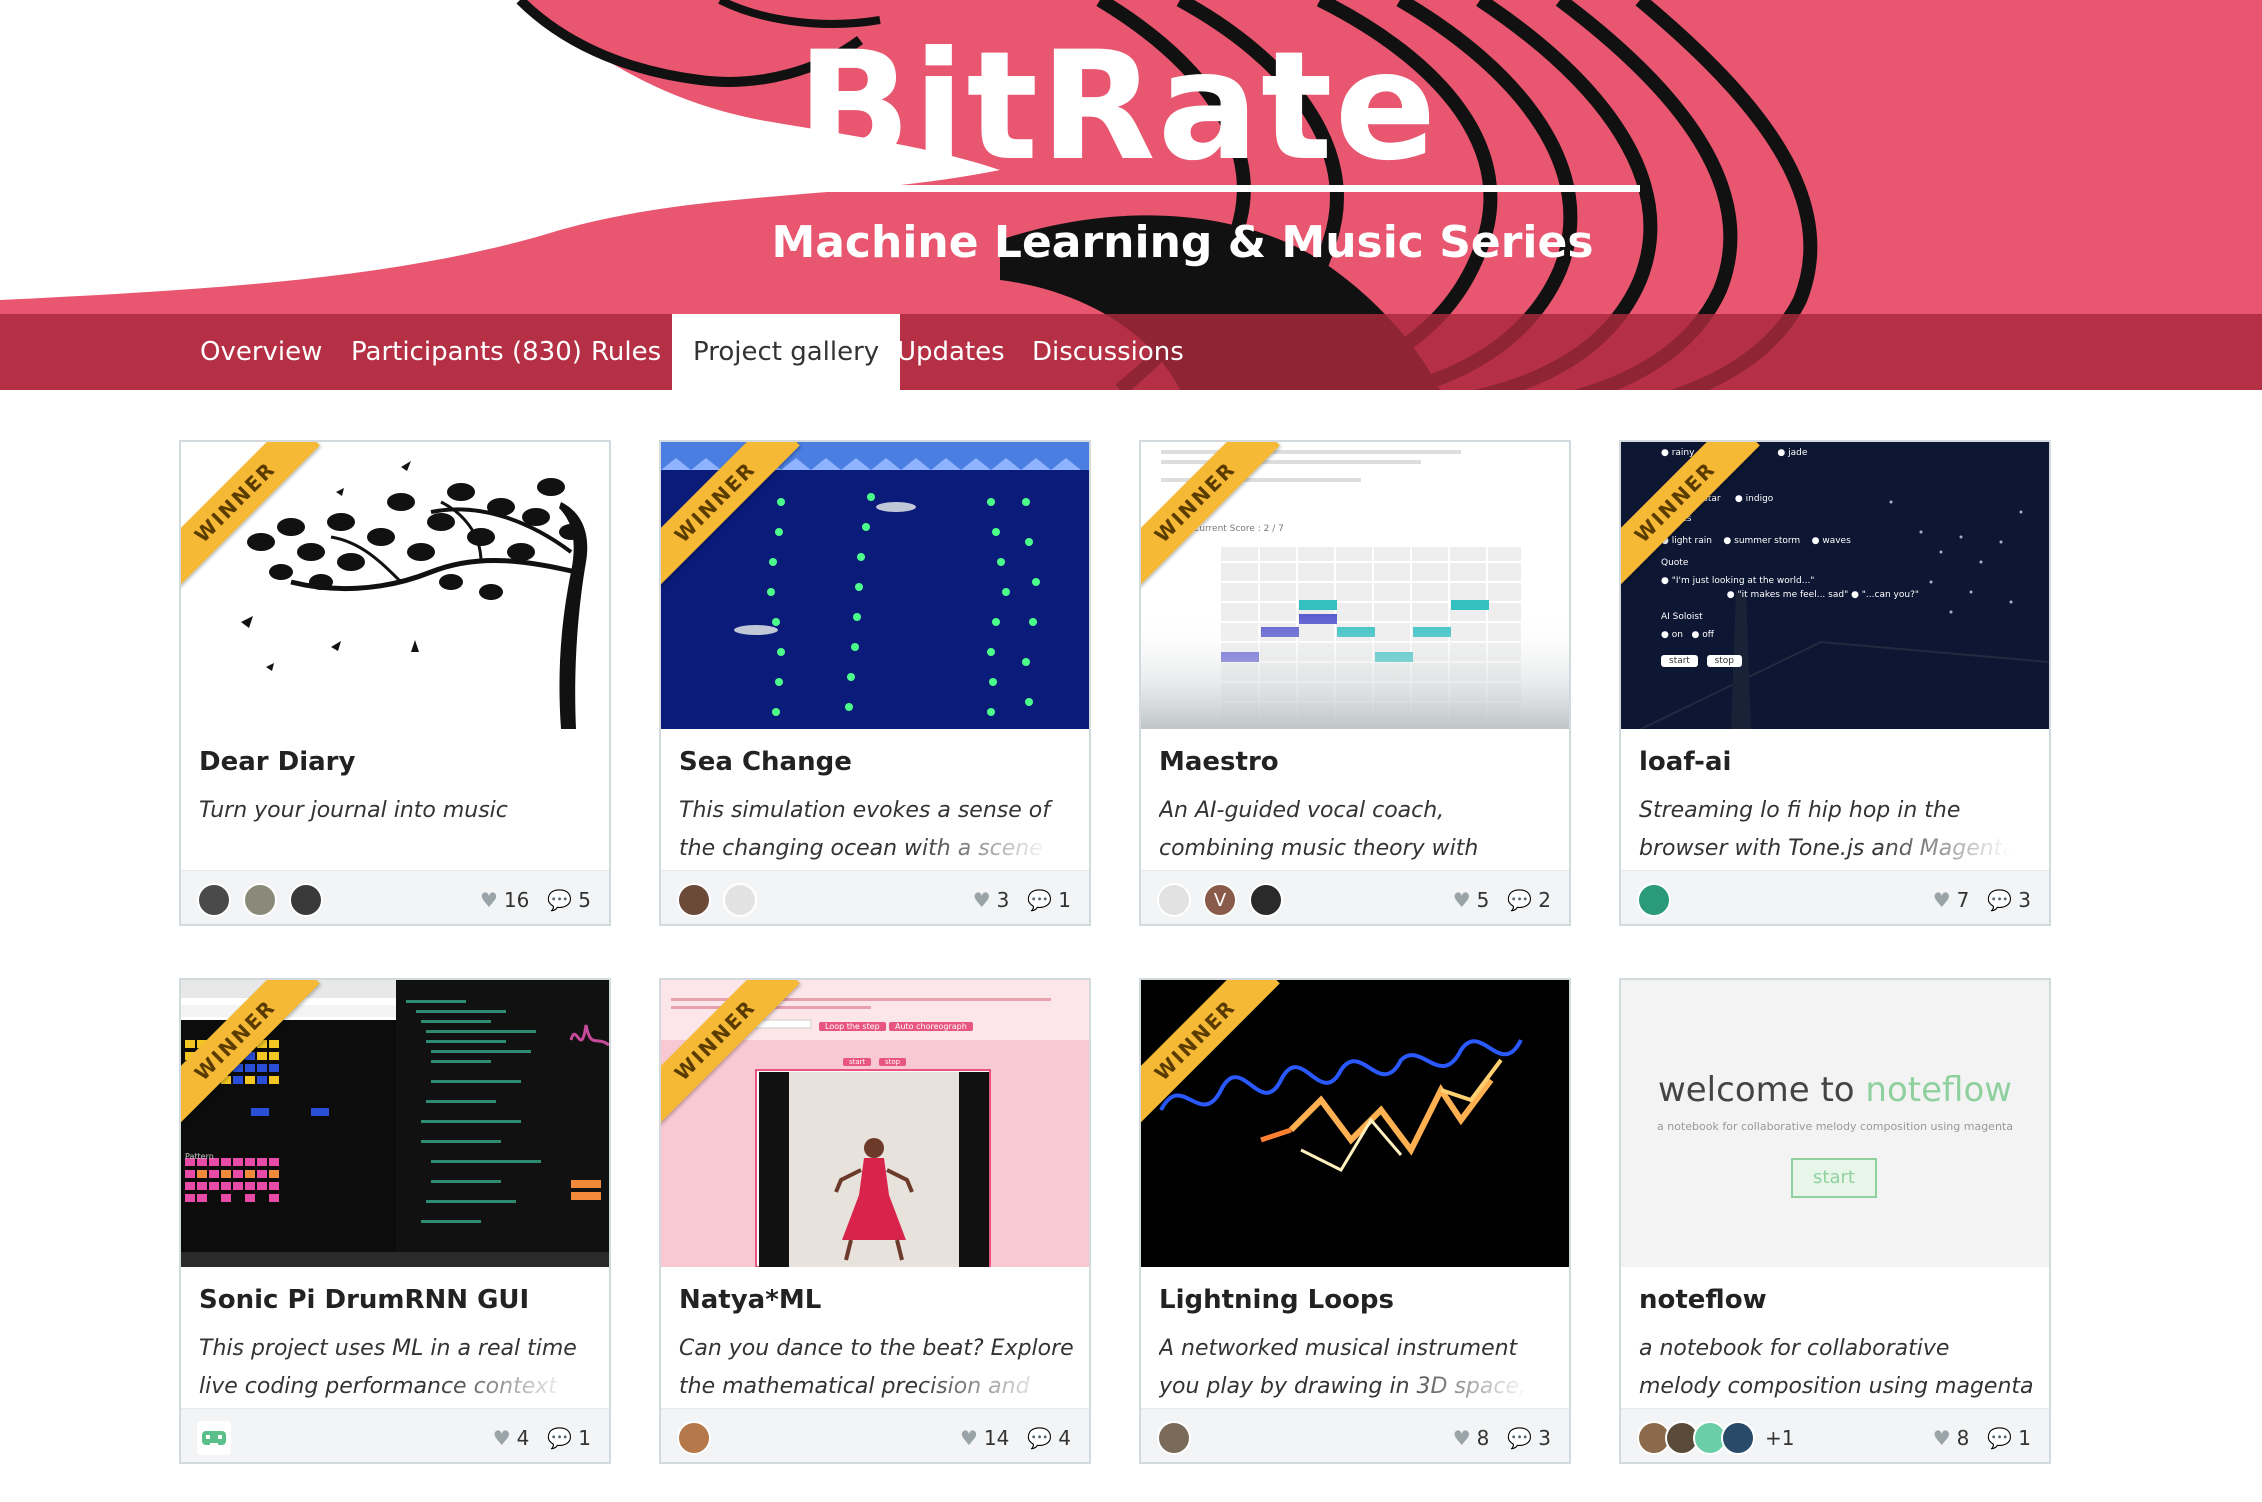 The image size is (2262, 1502). I want to click on project-title: Sonic Pi DrumRNN GUI, so click(364, 1300).